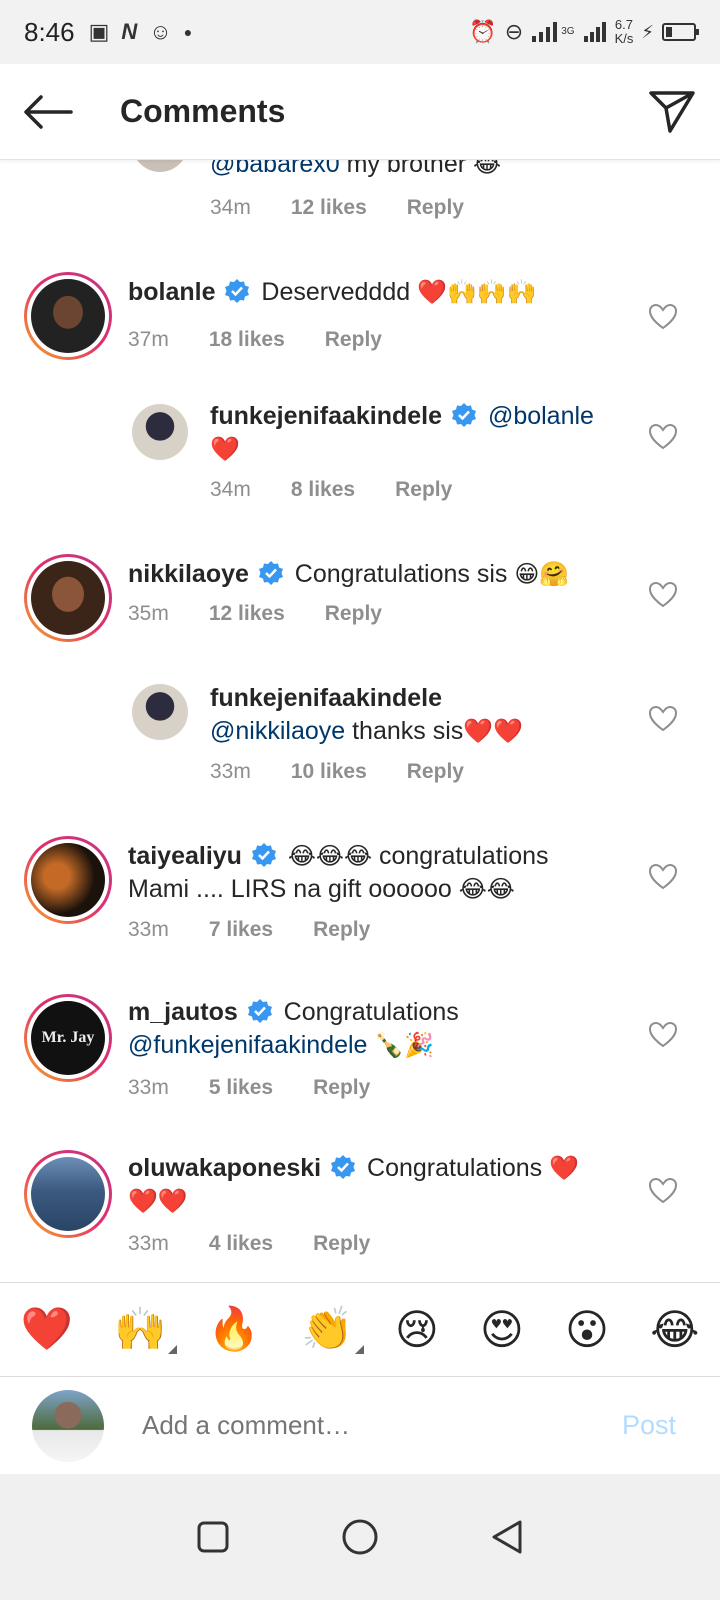  Describe the element at coordinates (674, 1329) in the screenshot. I see `emoji-laugh-button: 😂` at that location.